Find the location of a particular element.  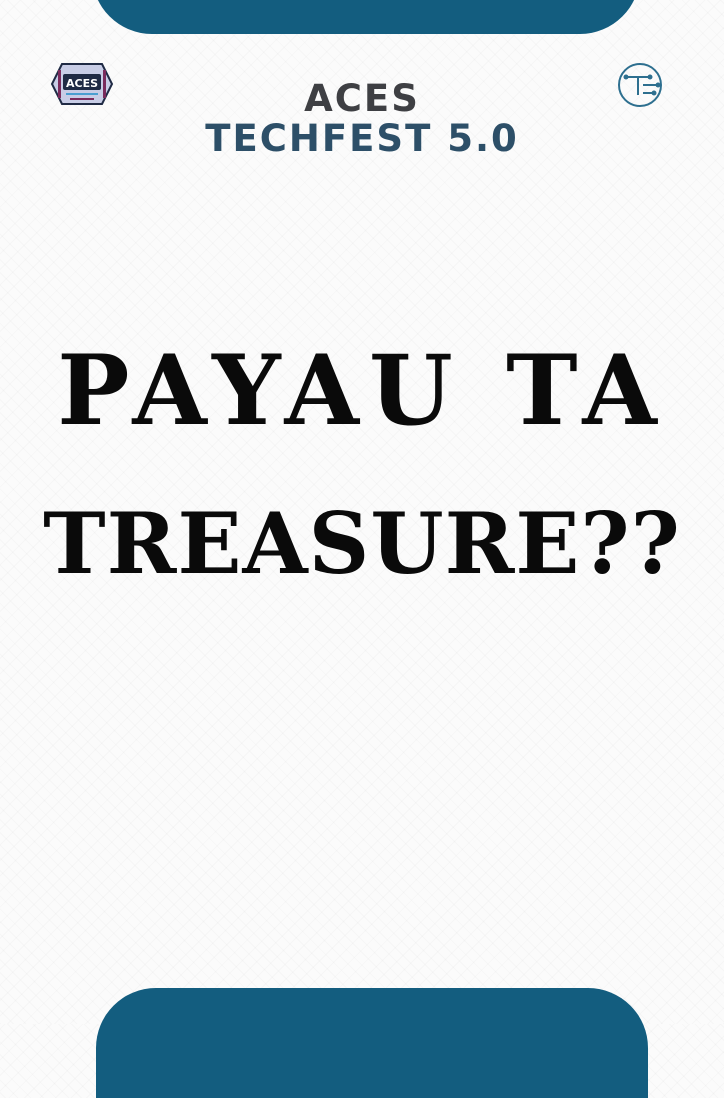

top-decorative-shape is located at coordinates (366, 17).